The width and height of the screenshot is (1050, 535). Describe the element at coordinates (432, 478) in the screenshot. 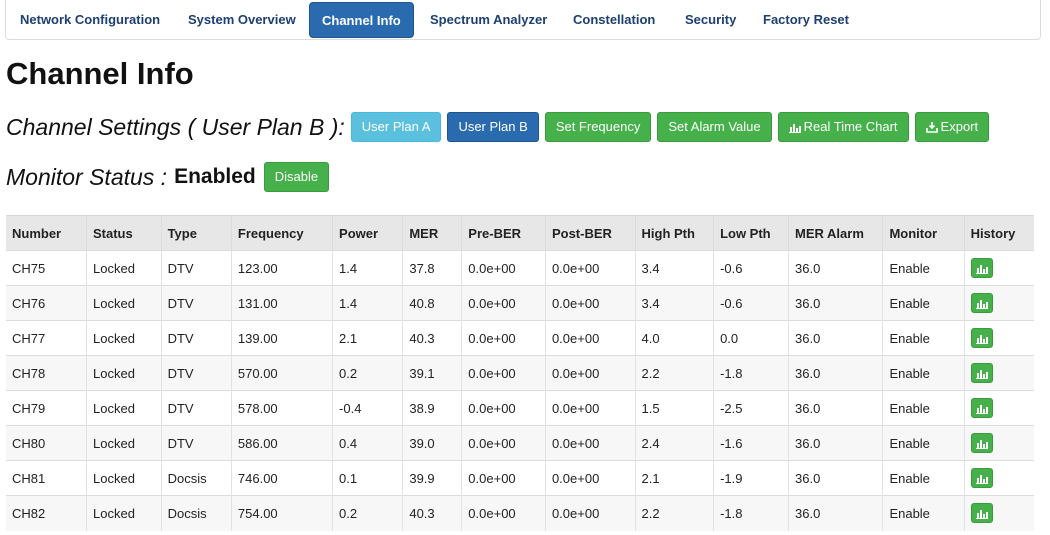

I see `table-cell: 39.9` at that location.